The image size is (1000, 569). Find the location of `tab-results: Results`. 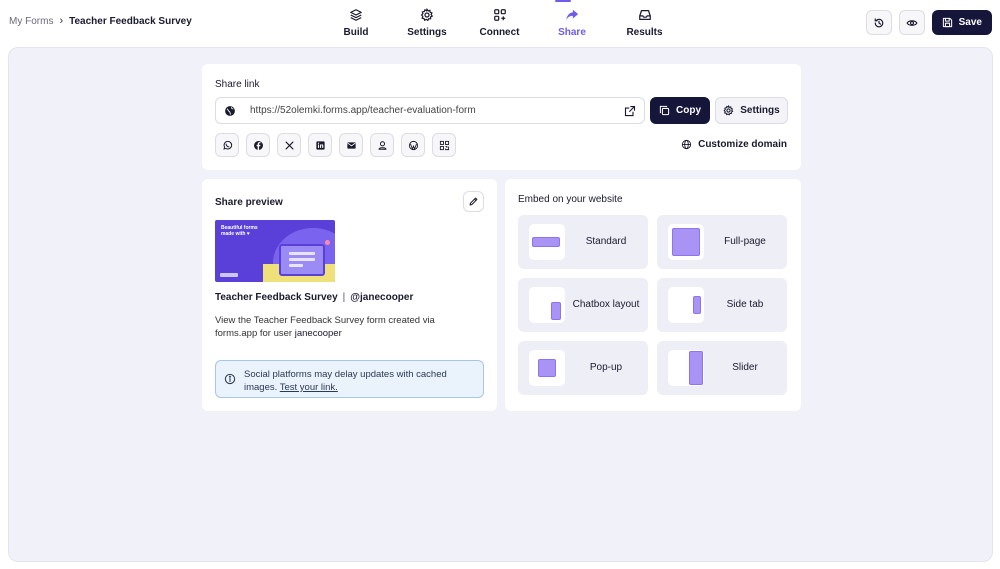

tab-results: Results is located at coordinates (644, 23).